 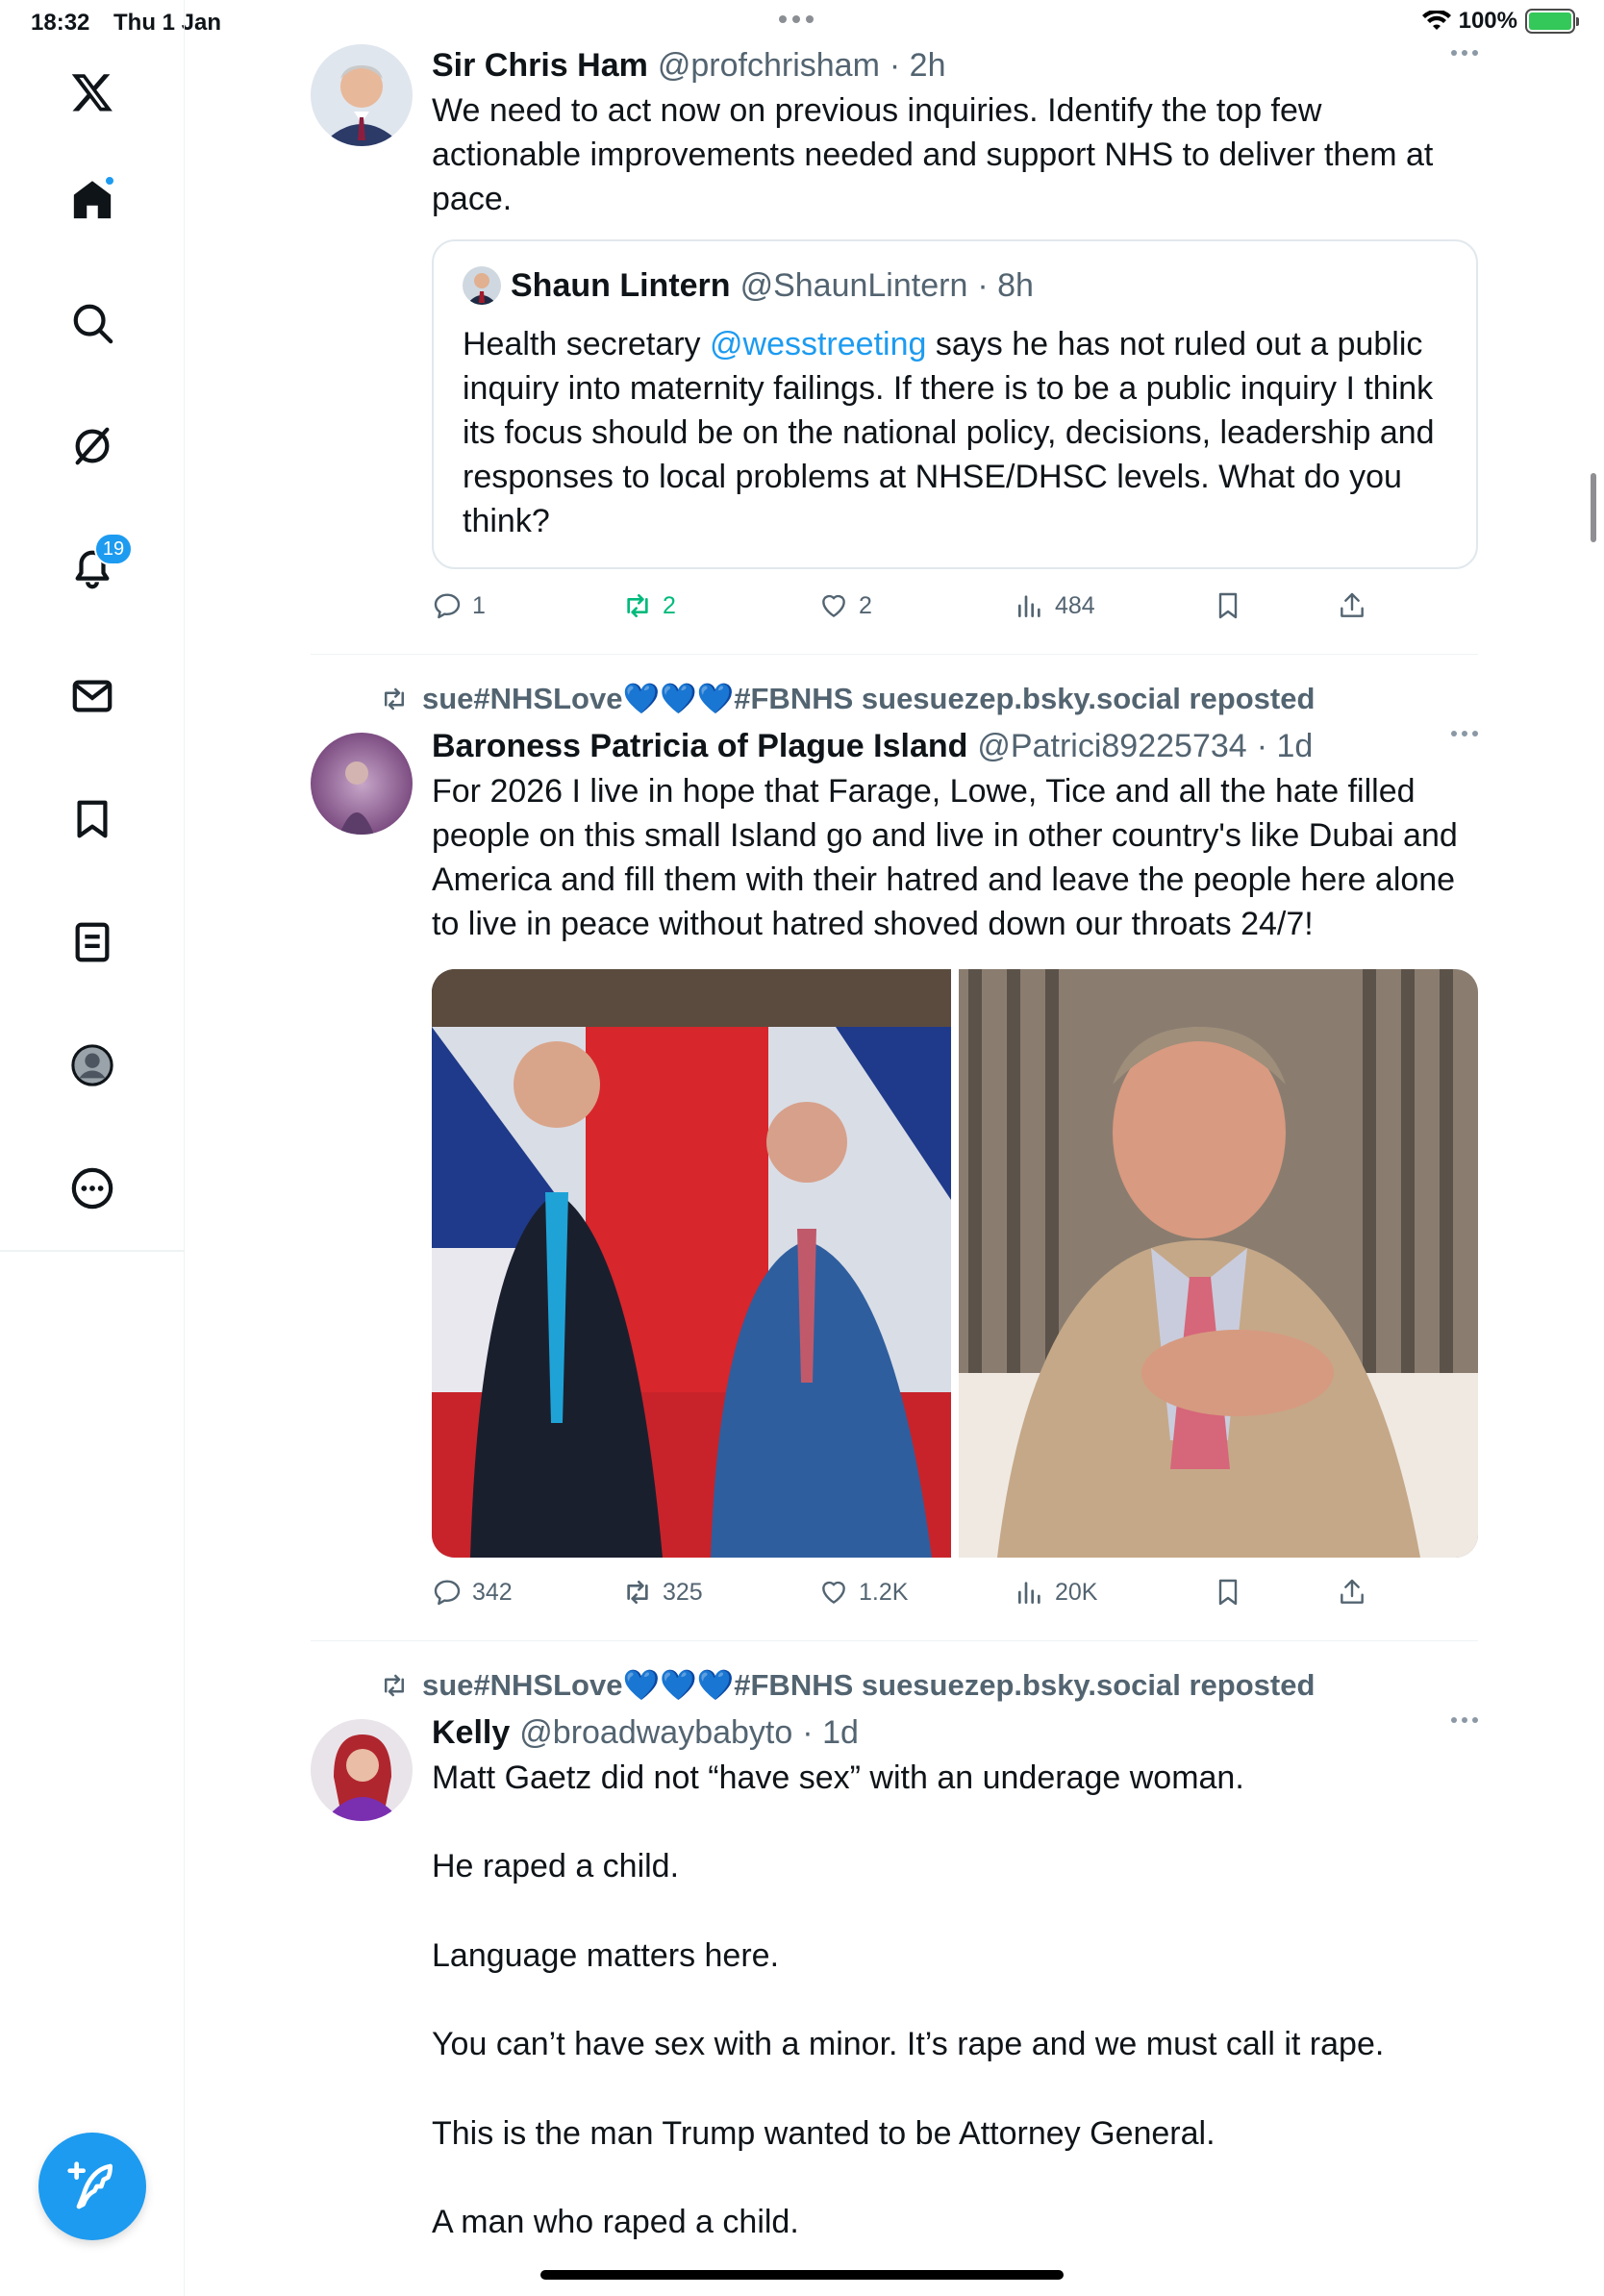 I want to click on grok-icon, so click(x=92, y=446).